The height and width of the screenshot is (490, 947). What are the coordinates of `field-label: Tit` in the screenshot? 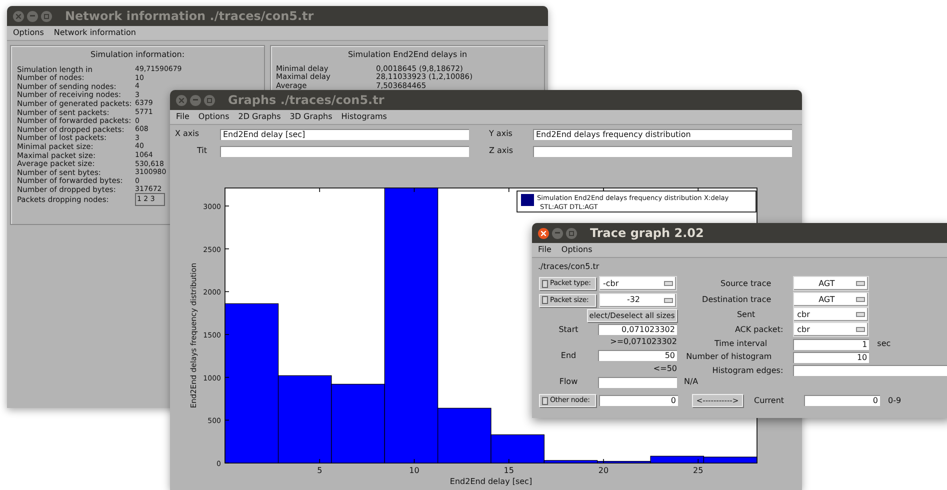 It's located at (202, 151).